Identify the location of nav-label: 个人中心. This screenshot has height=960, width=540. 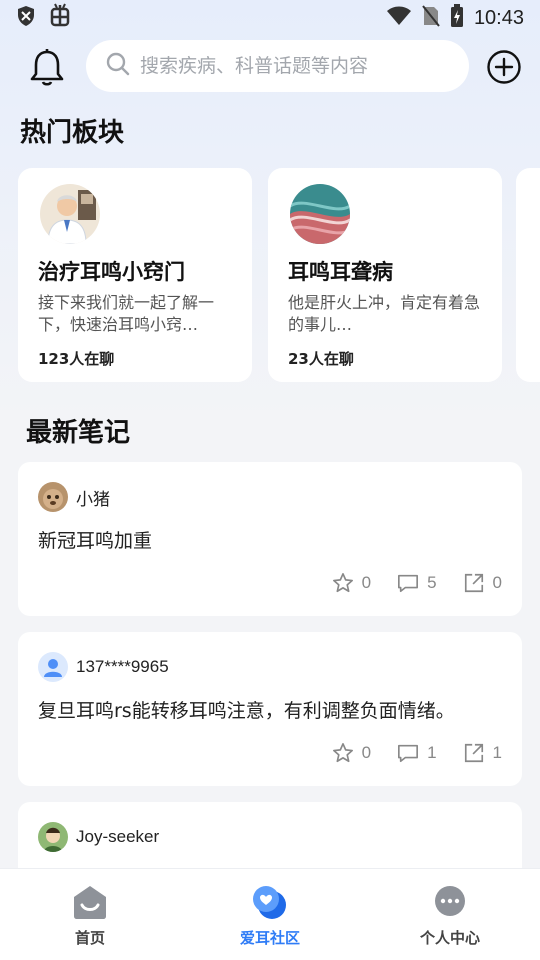
(449, 938).